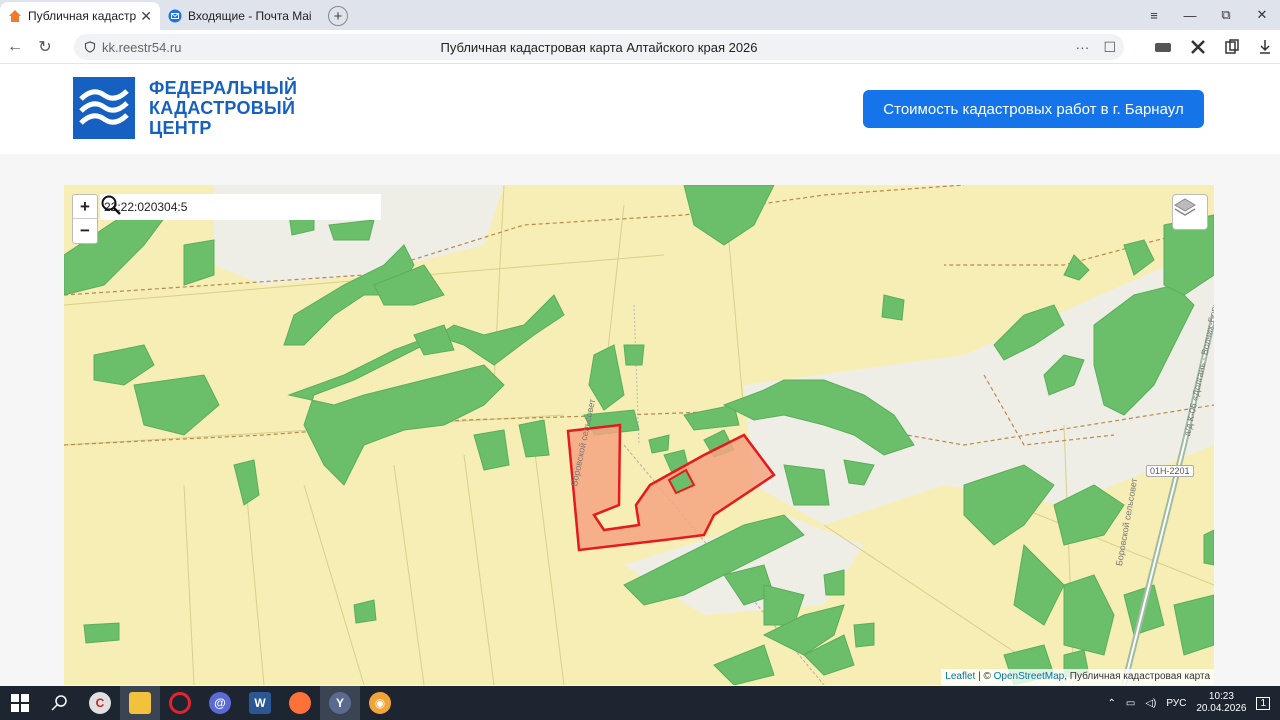  What do you see at coordinates (223, 88) in the screenshot?
I see `logo-line: ФЕДЕРАЛЬНЫЙ` at bounding box center [223, 88].